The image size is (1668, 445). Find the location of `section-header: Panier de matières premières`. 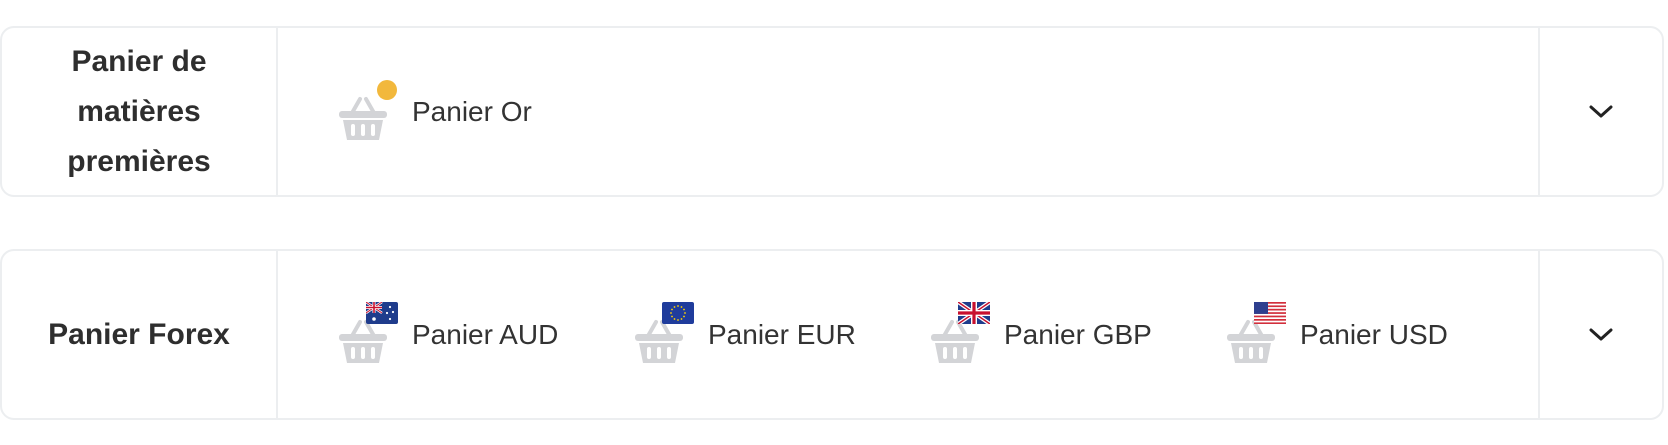

section-header: Panier de matières premières is located at coordinates (140, 111).